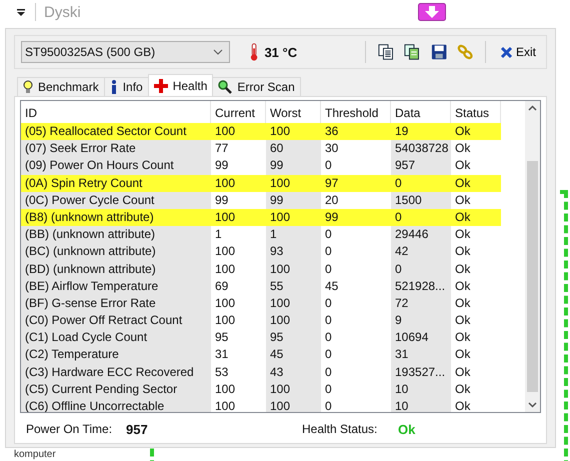  What do you see at coordinates (421, 200) in the screenshot?
I see `table-cell: 1500` at bounding box center [421, 200].